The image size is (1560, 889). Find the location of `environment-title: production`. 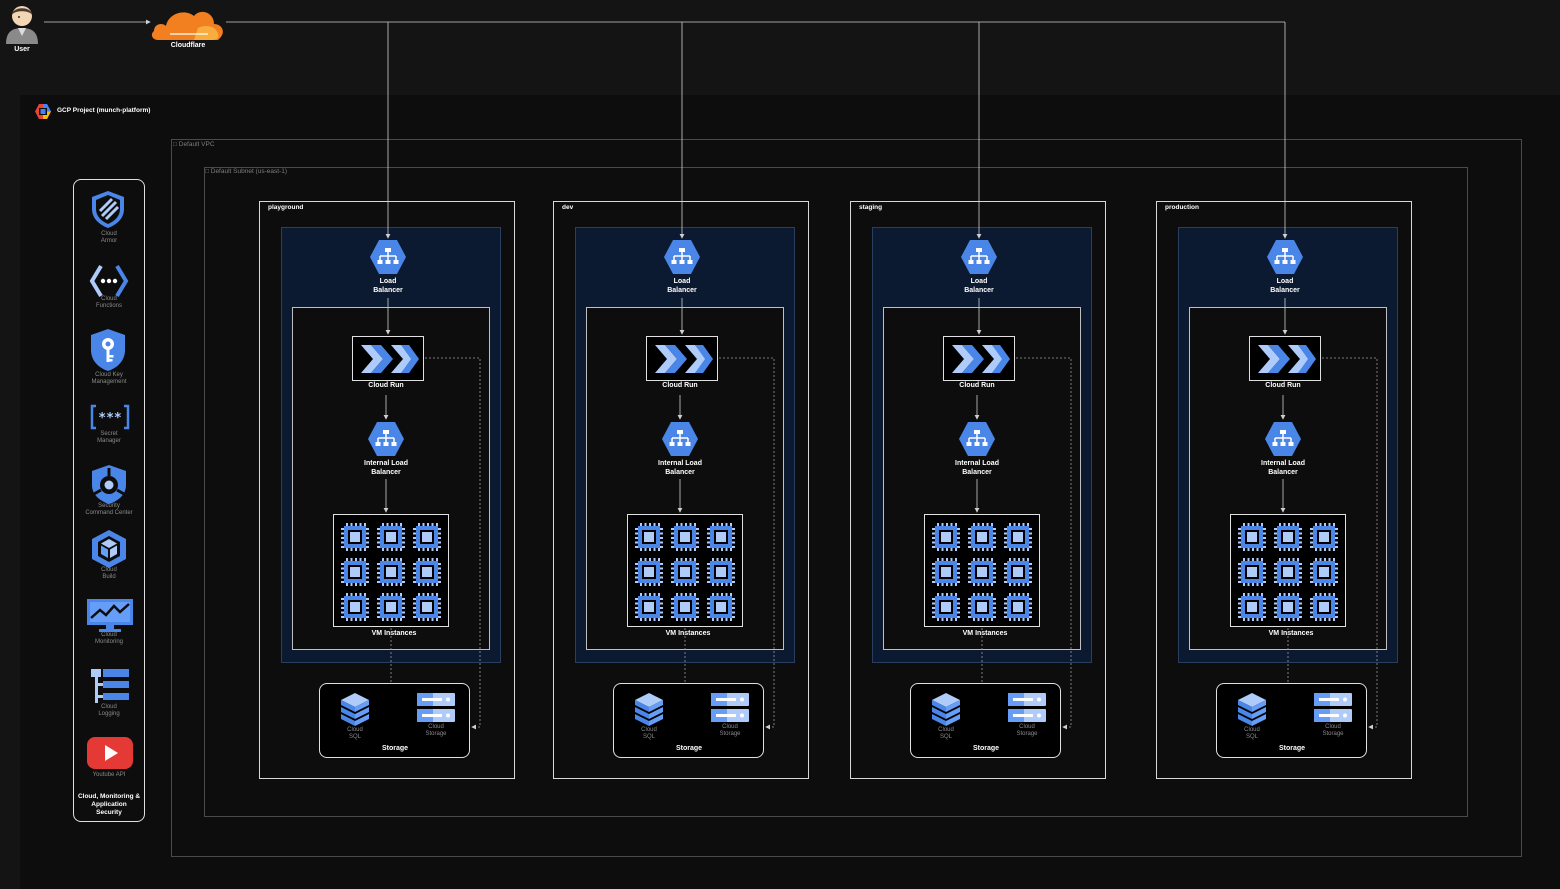

environment-title: production is located at coordinates (1182, 207).